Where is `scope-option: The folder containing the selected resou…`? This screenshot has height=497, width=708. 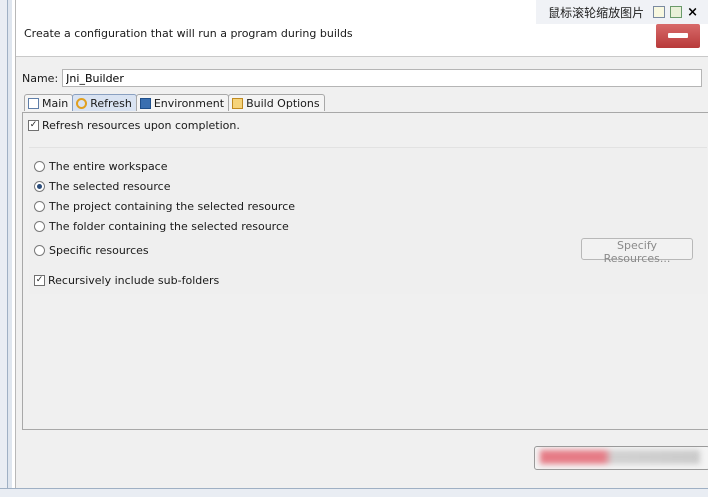
scope-option: The folder containing the selected resou… is located at coordinates (161, 226).